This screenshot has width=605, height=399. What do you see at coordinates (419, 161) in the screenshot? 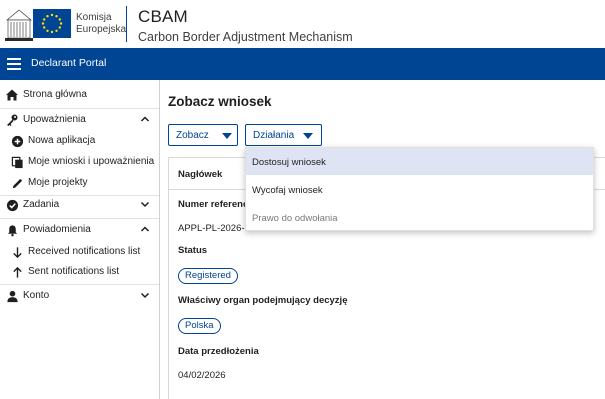
I see `menu-item-adjust-application: Dostosuj wniosek` at bounding box center [419, 161].